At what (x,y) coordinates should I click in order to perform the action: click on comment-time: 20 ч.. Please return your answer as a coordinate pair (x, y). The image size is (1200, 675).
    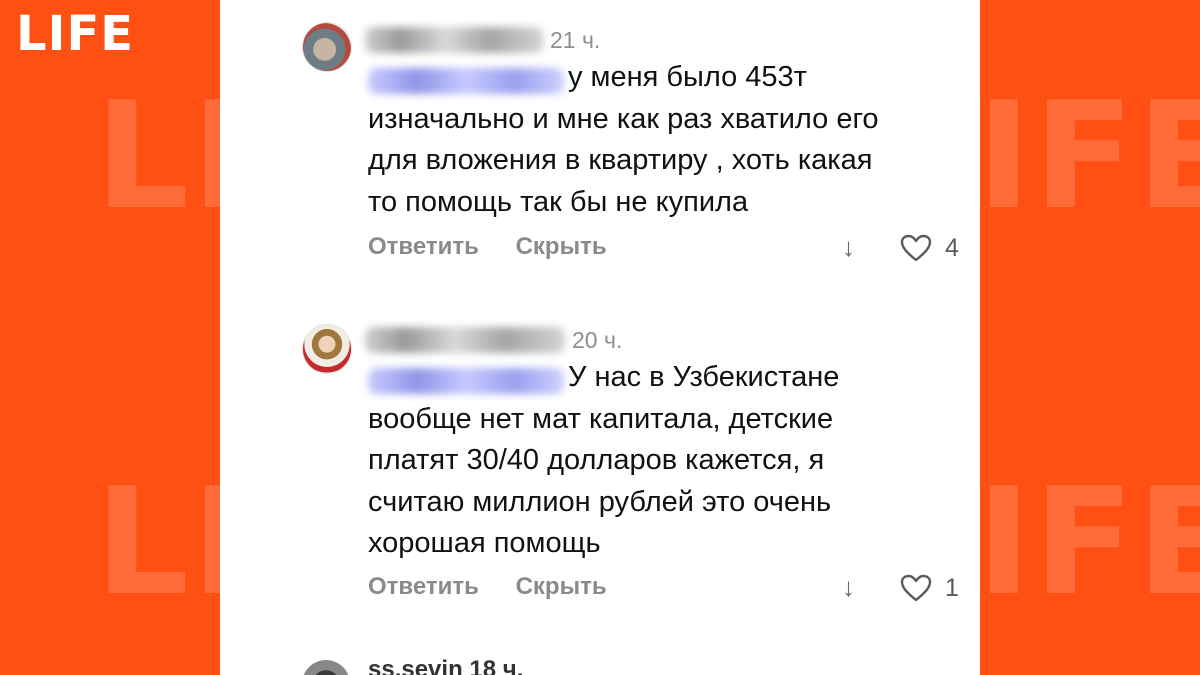
    Looking at the image, I should click on (597, 340).